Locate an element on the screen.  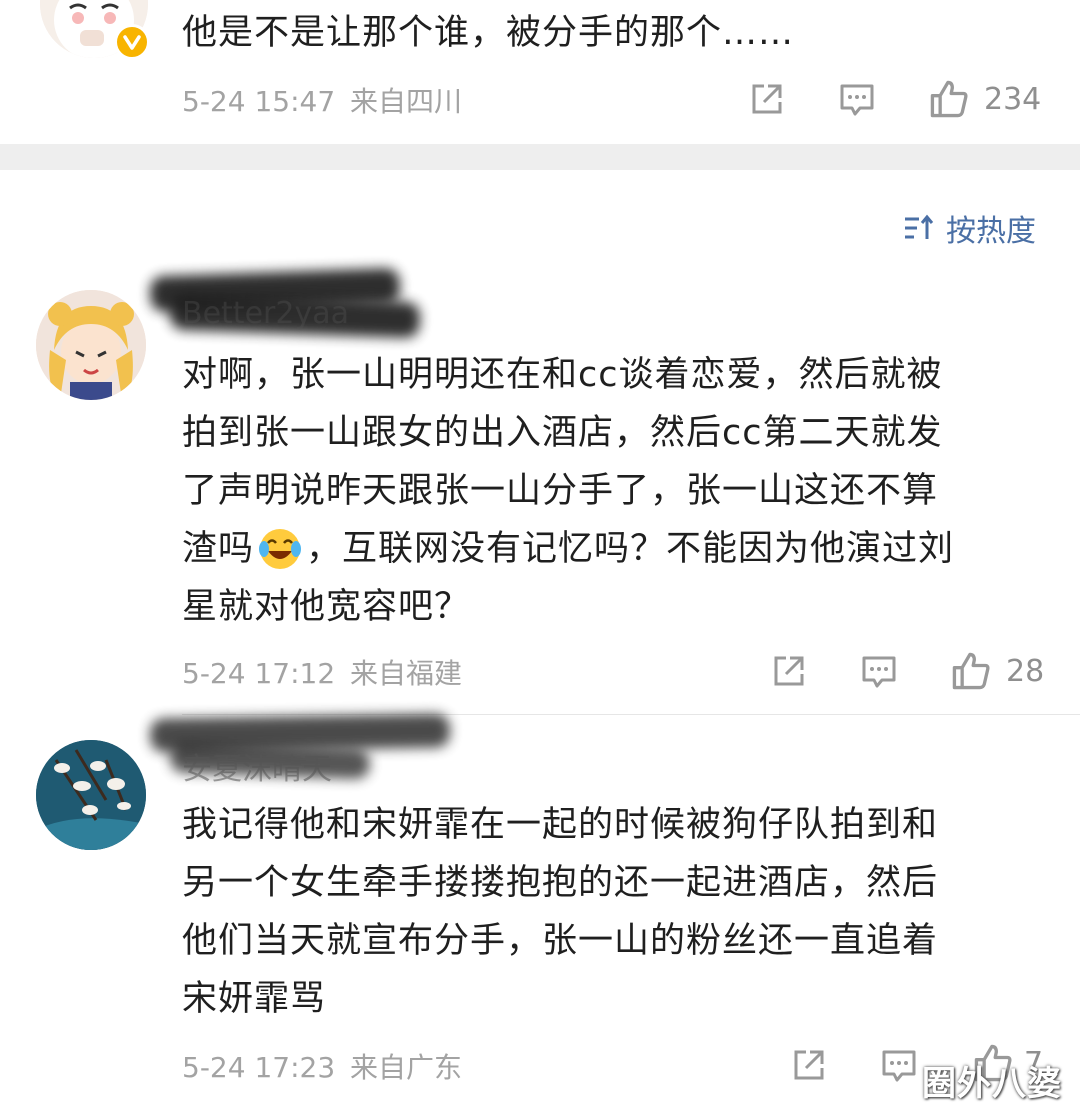
comment-1-line-3: 了声明说昨天跟张一山分手了，张一山这还不算 is located at coordinates (560, 491).